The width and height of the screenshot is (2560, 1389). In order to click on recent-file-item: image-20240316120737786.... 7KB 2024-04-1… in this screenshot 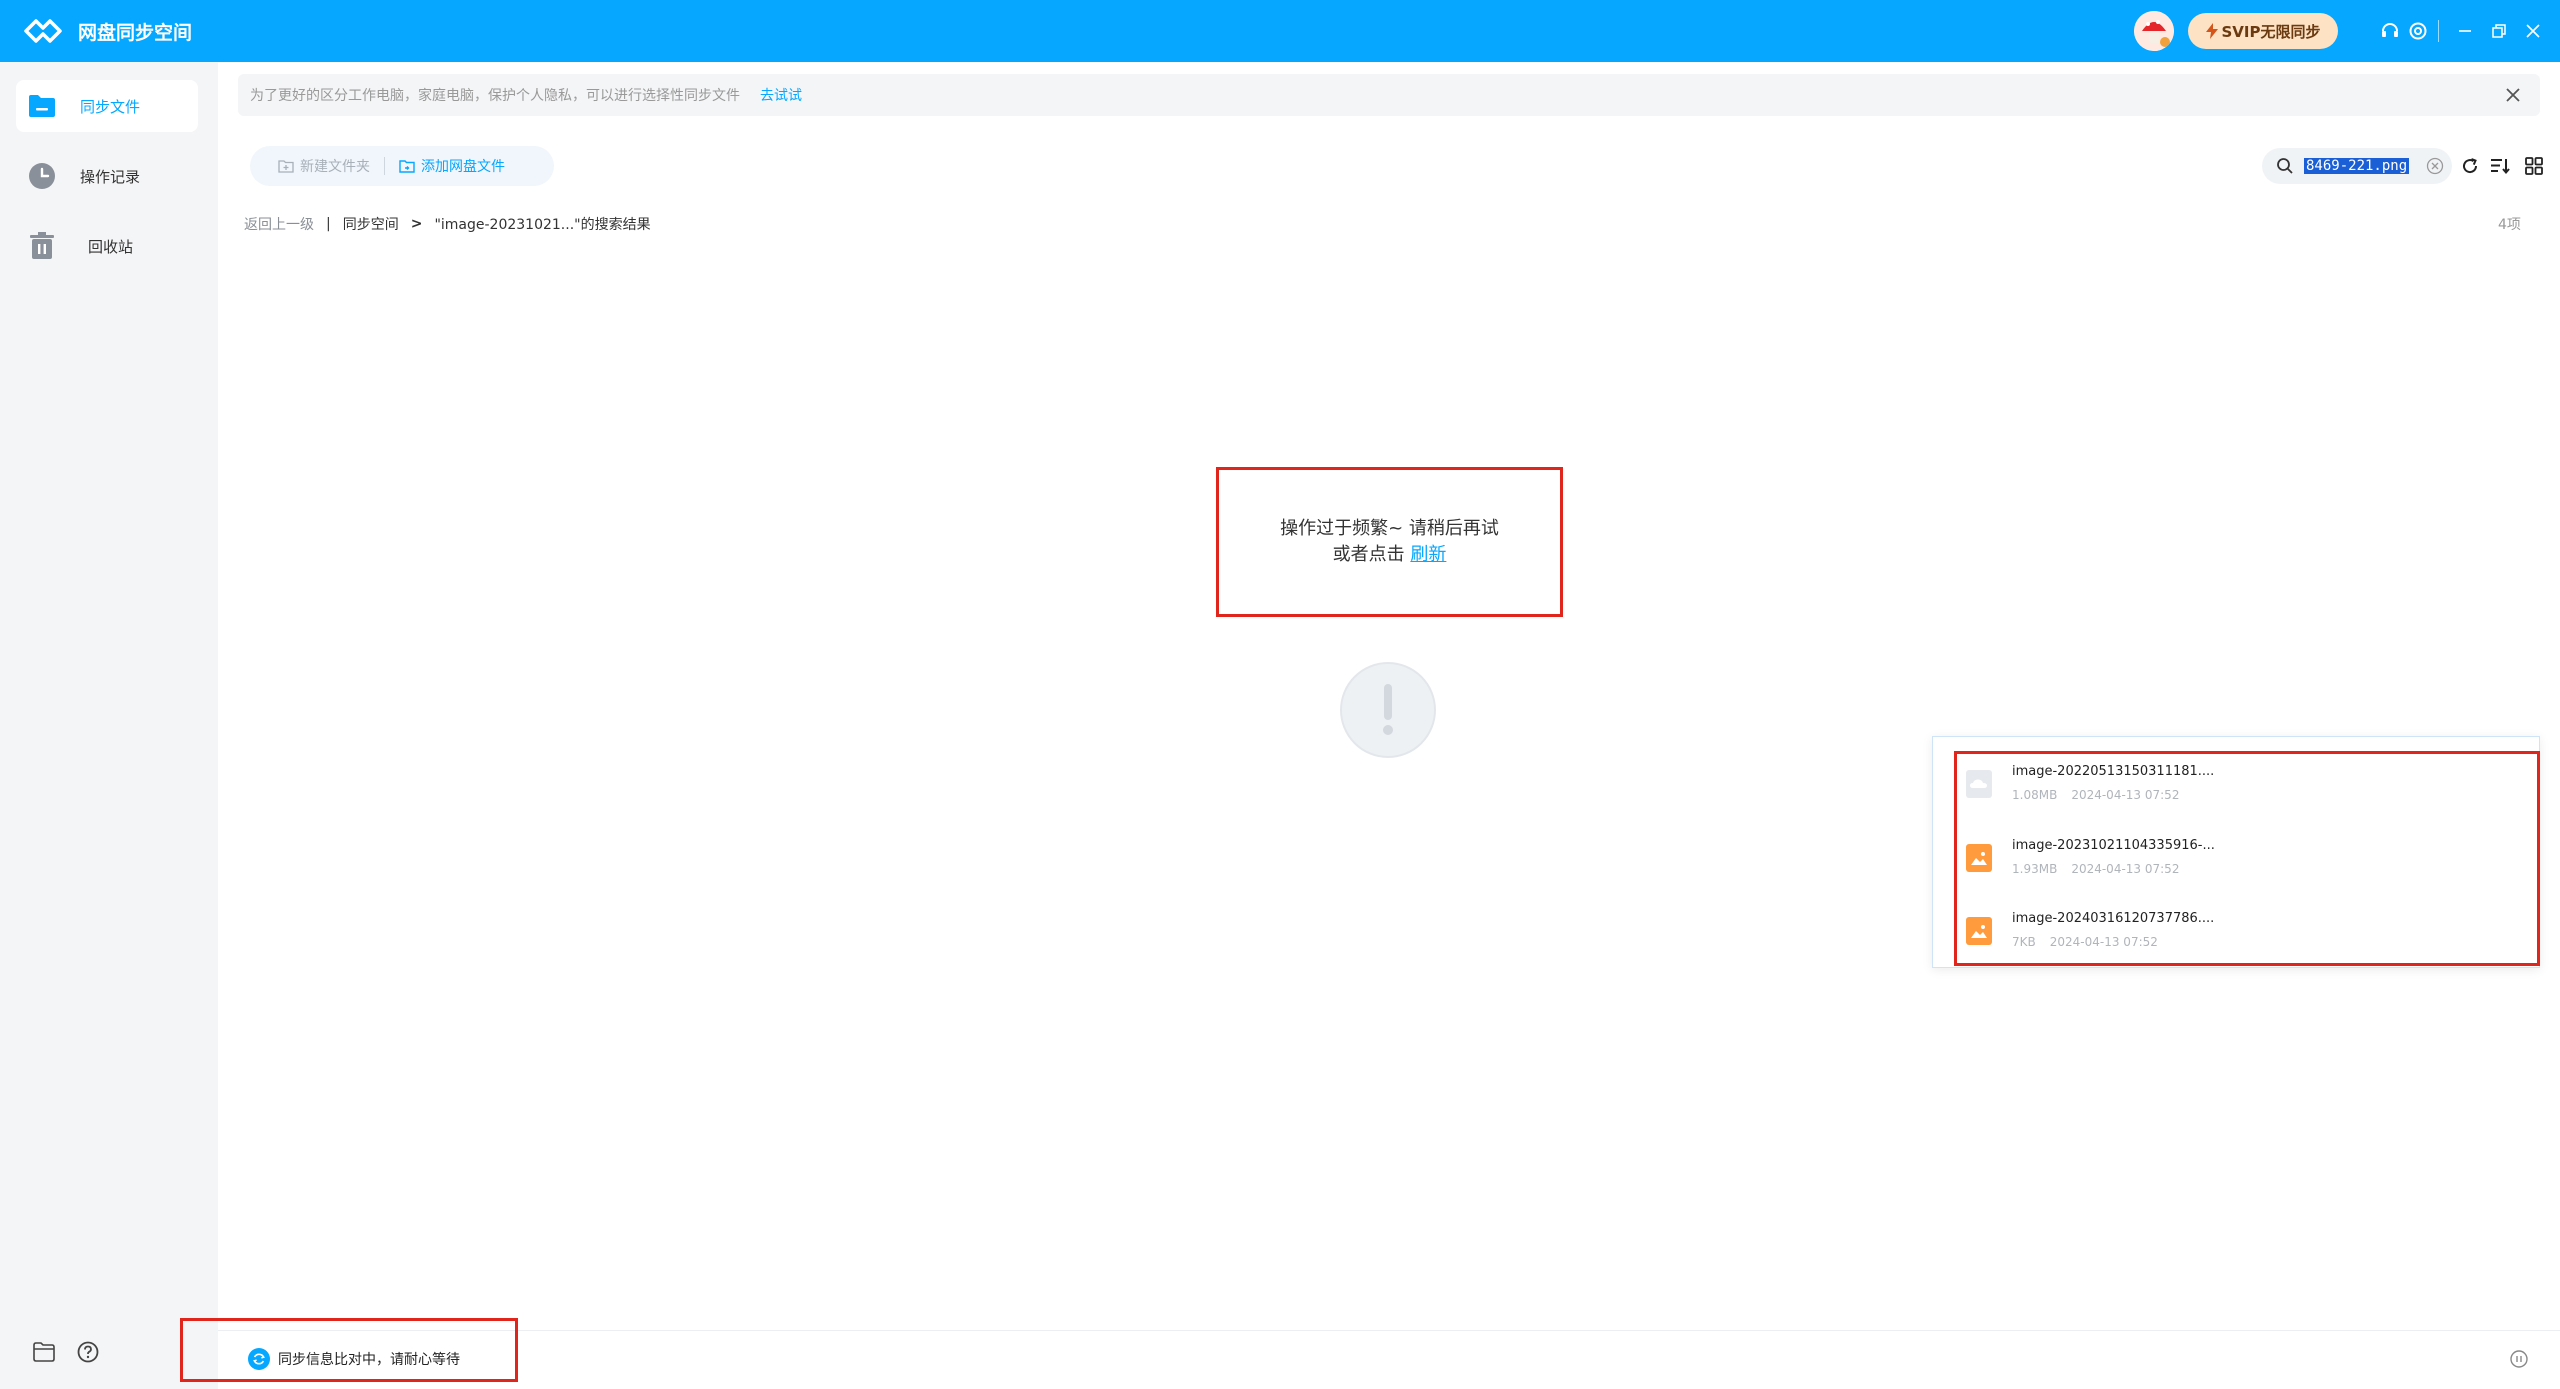, I will do `click(2246, 933)`.